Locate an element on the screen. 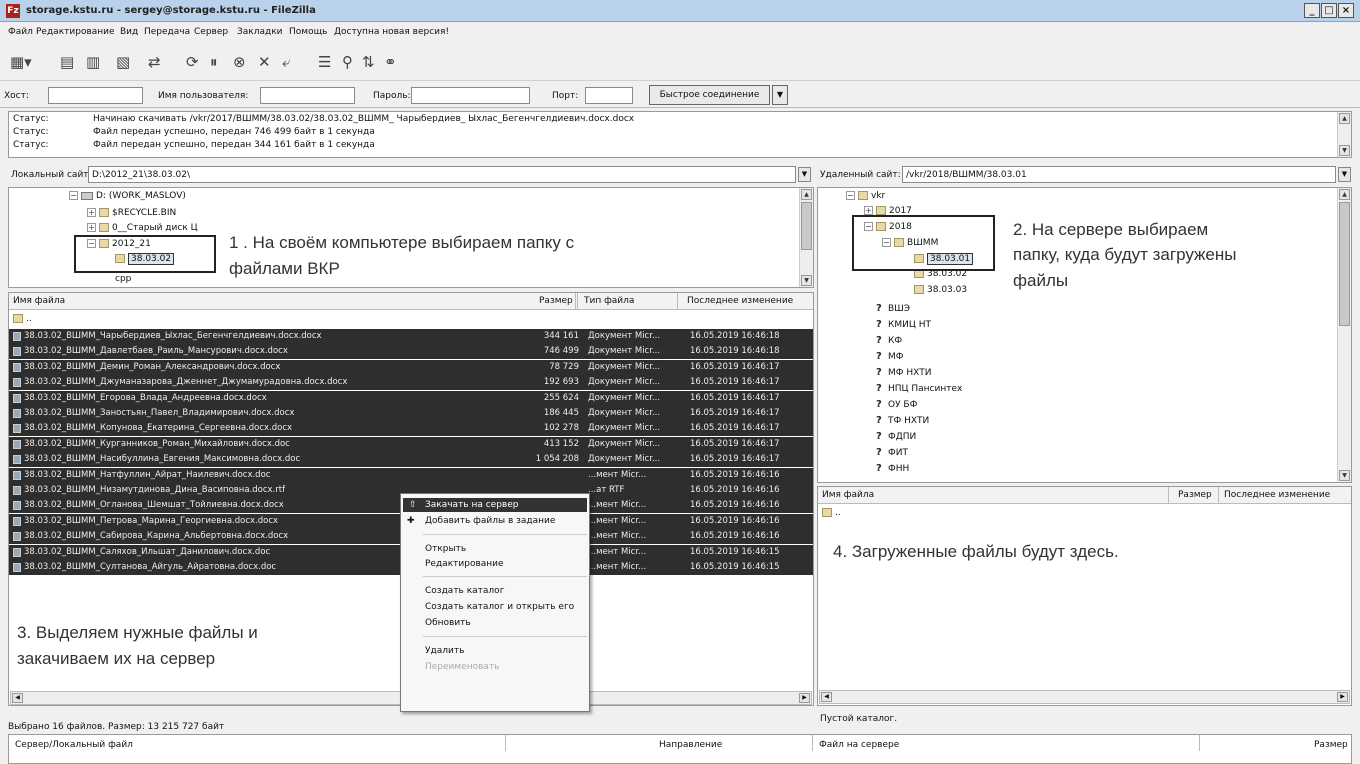 The height and width of the screenshot is (764, 1360). toggle-queue-icon: ⇄ is located at coordinates (154, 62).